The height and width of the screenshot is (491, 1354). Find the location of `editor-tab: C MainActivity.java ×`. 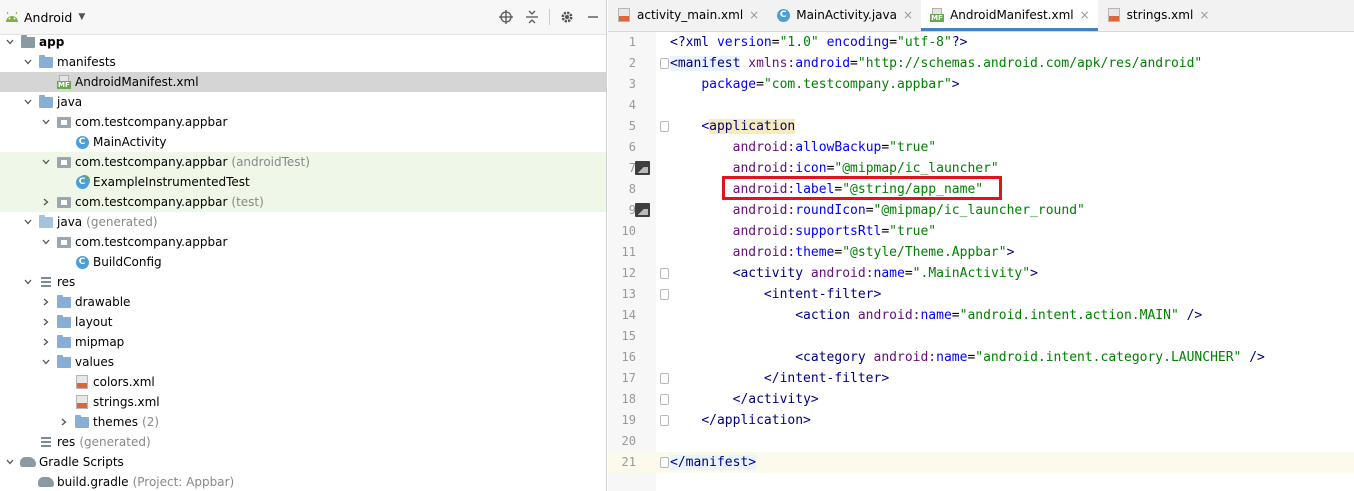

editor-tab: C MainActivity.java × is located at coordinates (844, 15).